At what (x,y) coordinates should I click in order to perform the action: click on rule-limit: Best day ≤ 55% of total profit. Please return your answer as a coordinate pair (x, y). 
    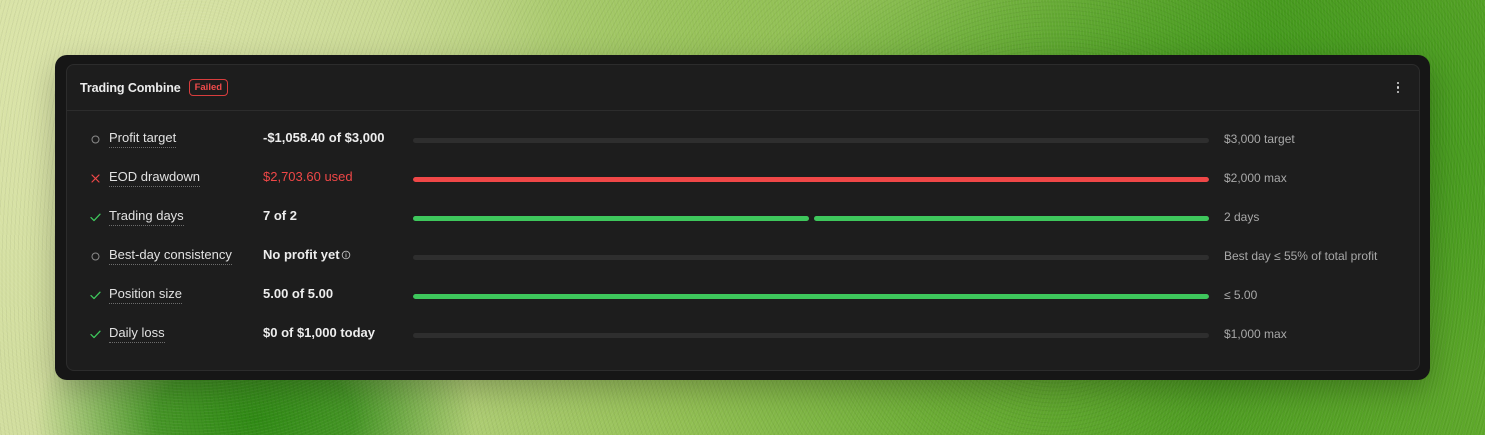
    Looking at the image, I should click on (1301, 256).